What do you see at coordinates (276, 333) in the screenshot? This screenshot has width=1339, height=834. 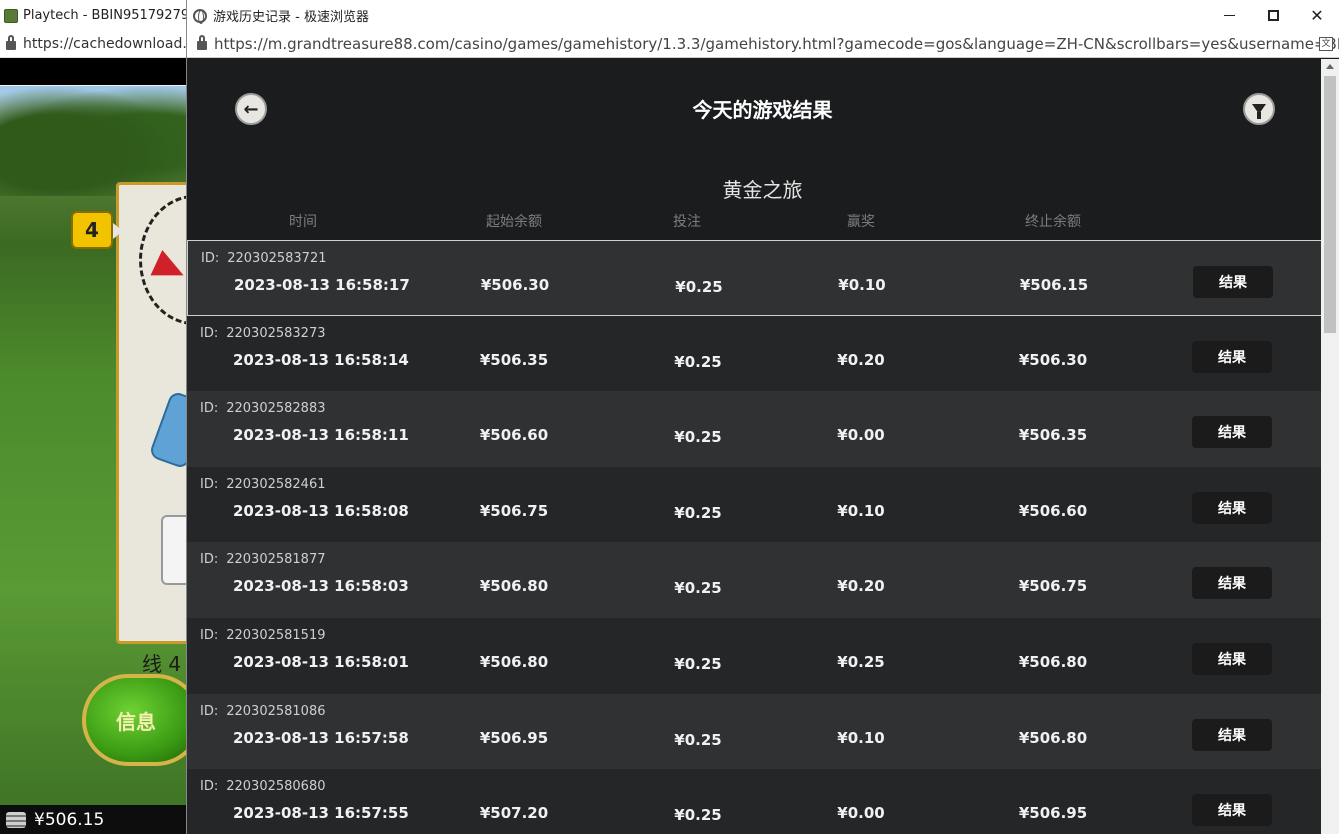 I see `round-id: 220302583273` at bounding box center [276, 333].